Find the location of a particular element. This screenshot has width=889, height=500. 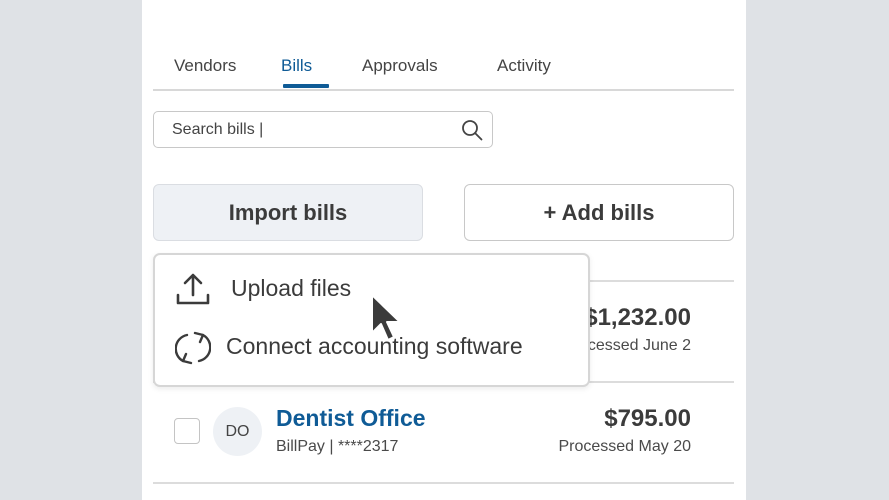

payment-method: BillPay | ****2317 is located at coordinates (337, 446).